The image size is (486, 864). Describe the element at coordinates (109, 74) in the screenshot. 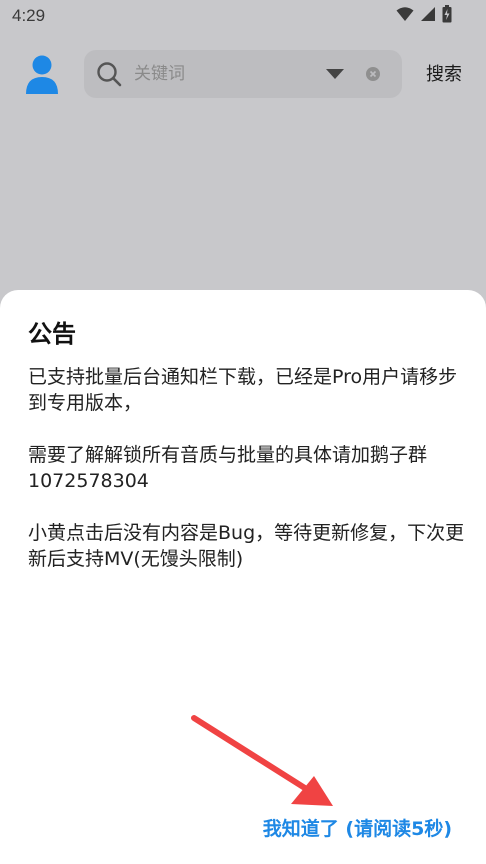

I see `search-icon` at that location.